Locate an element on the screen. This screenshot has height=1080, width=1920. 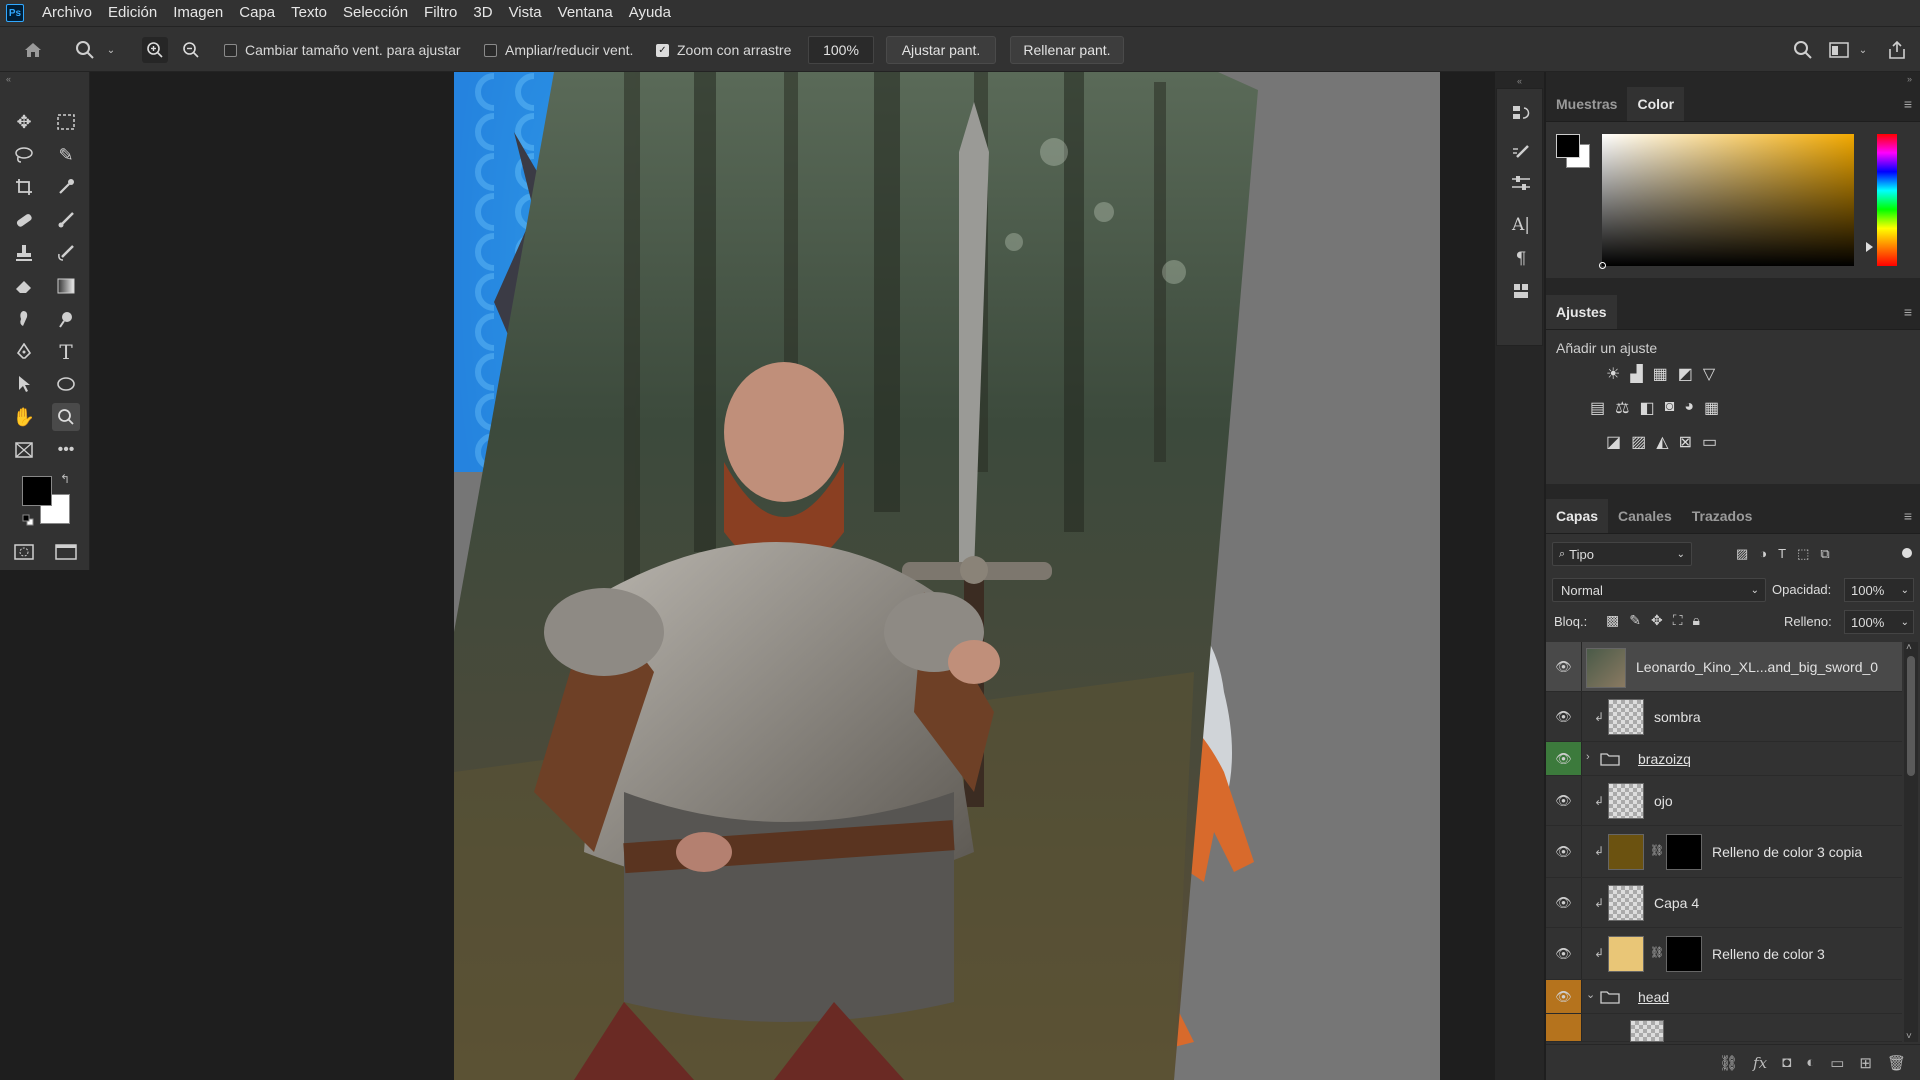
screen-mode-icon is located at coordinates (66, 552).